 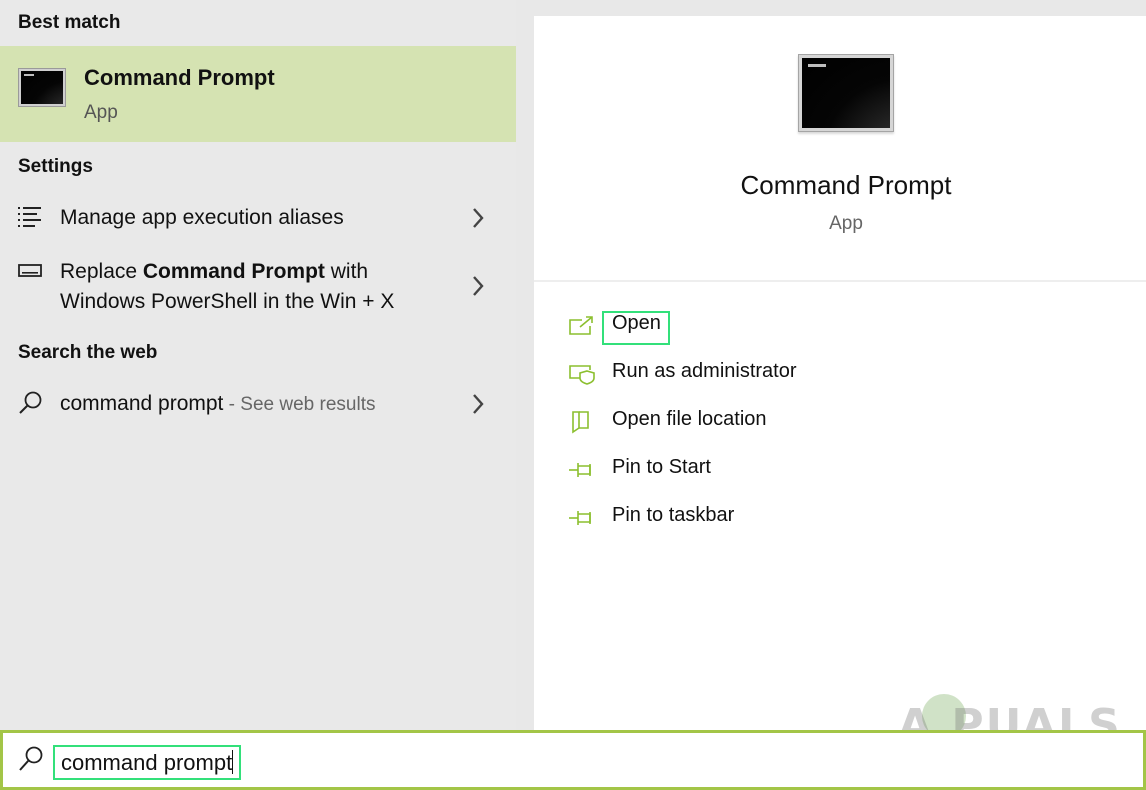 I want to click on action-open: Open, so click(x=623, y=326).